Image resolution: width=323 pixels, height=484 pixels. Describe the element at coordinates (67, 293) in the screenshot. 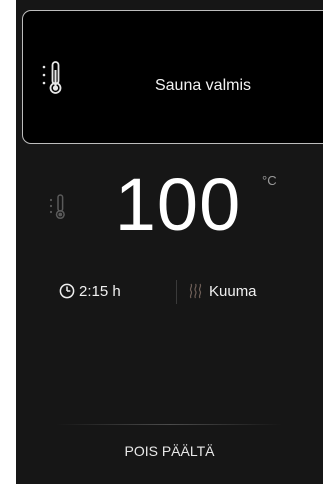

I see `clock-icon` at that location.